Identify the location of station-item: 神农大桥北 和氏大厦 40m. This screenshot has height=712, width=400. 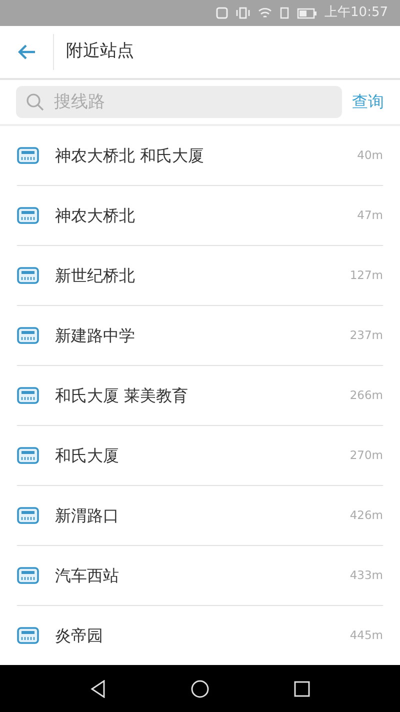
(200, 156).